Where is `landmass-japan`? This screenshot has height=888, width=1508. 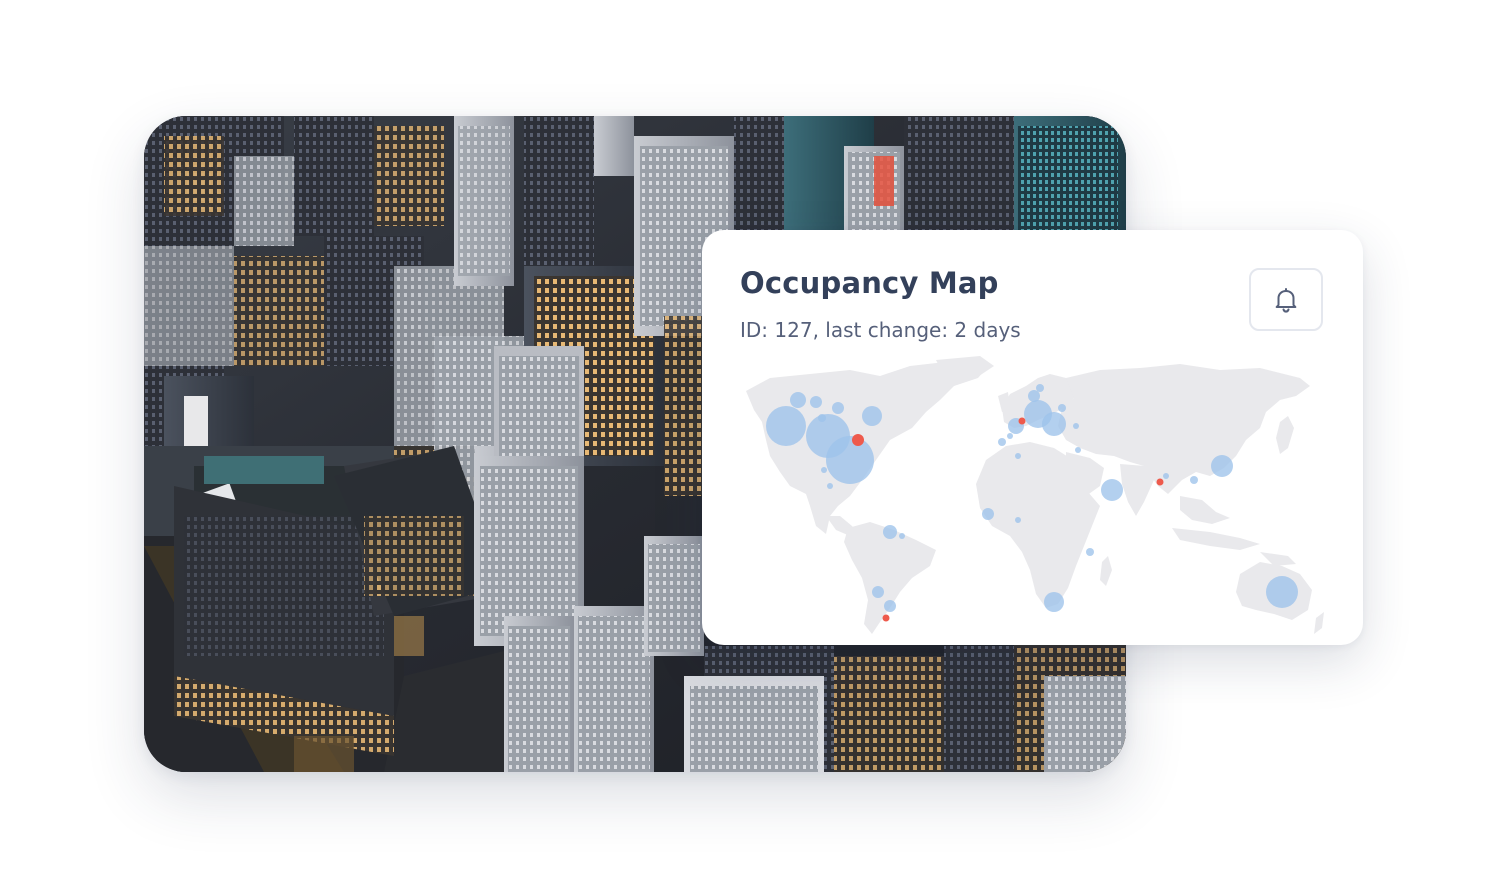
landmass-japan is located at coordinates (1285, 435).